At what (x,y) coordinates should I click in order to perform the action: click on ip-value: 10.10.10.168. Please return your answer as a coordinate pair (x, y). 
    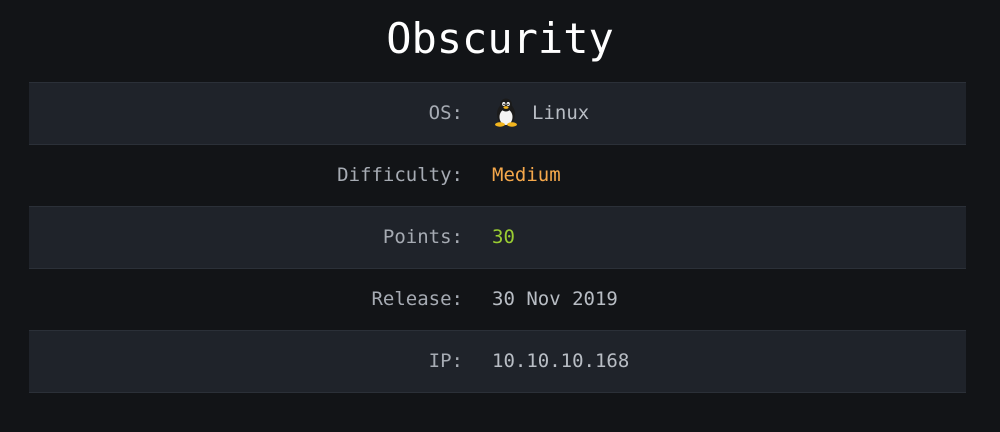
    Looking at the image, I should click on (561, 361).